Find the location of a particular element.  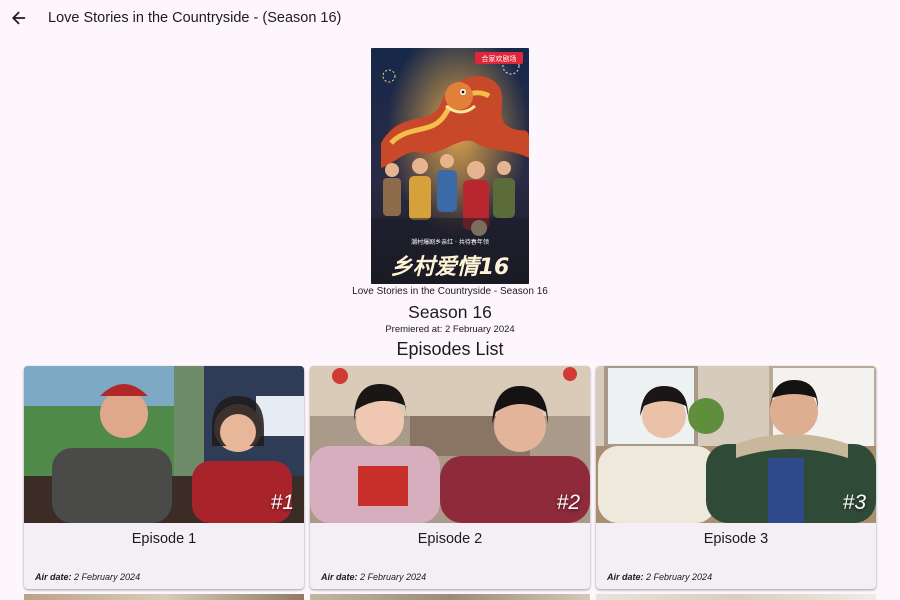

episode-number: #3 is located at coordinates (854, 502).